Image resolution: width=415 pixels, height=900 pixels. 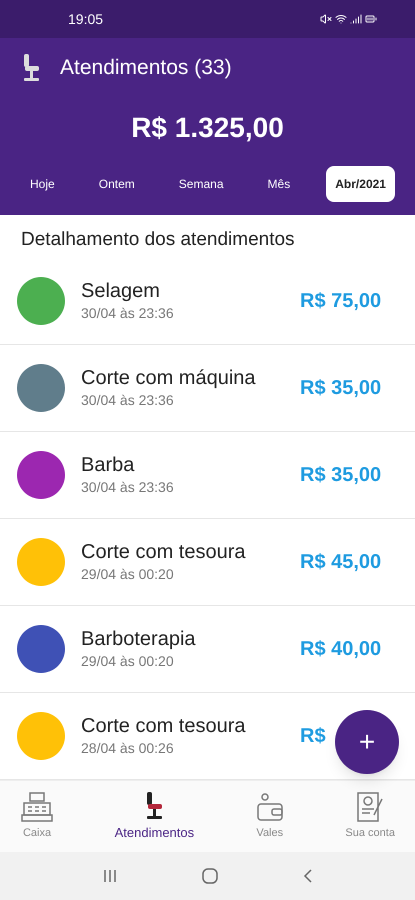 I want to click on nav-item: Atendimentos, so click(x=154, y=816).